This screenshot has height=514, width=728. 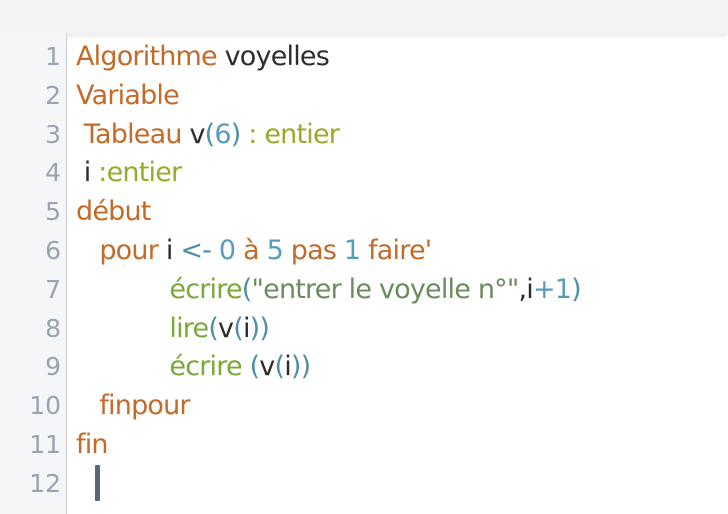 I want to click on code-token-type: :entier, so click(x=140, y=173).